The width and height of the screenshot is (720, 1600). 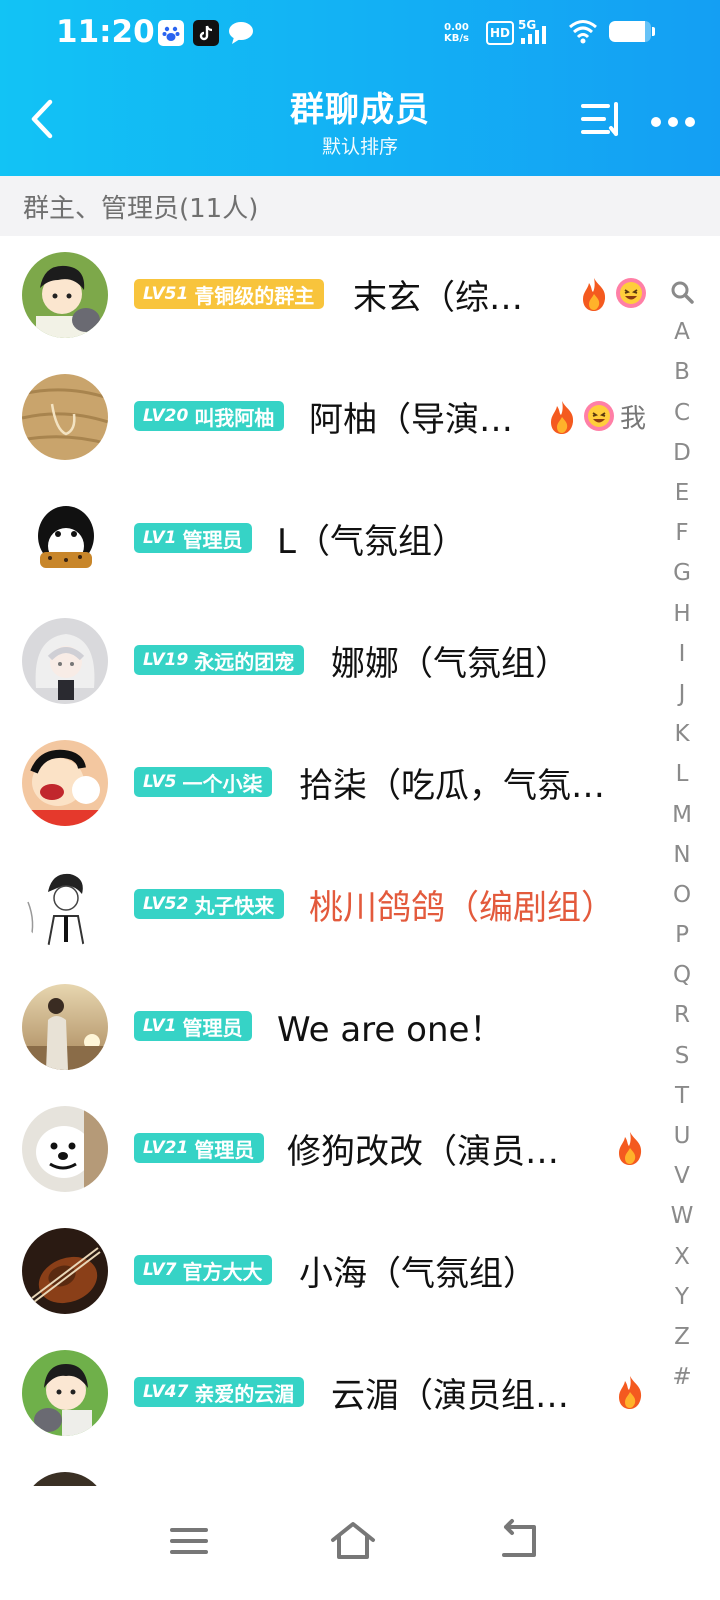 What do you see at coordinates (682, 694) in the screenshot?
I see `alpha-index-letter: J` at bounding box center [682, 694].